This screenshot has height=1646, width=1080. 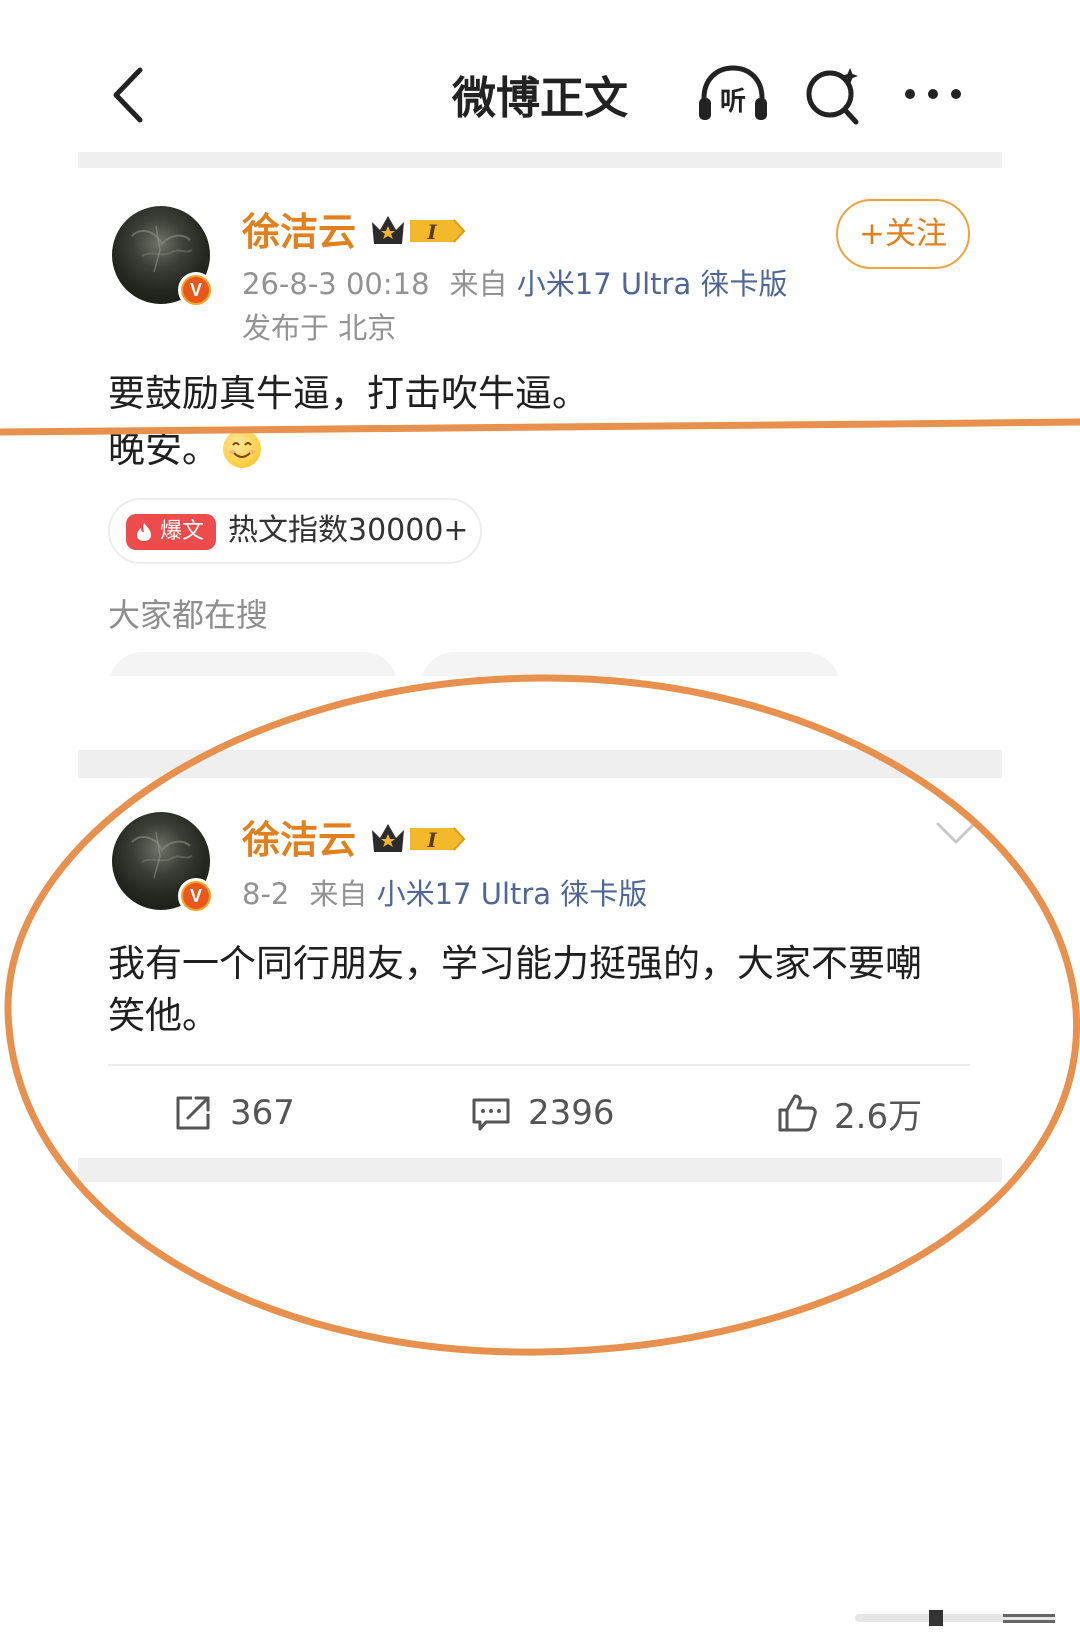 I want to click on headphones-icon: 听, so click(x=733, y=94).